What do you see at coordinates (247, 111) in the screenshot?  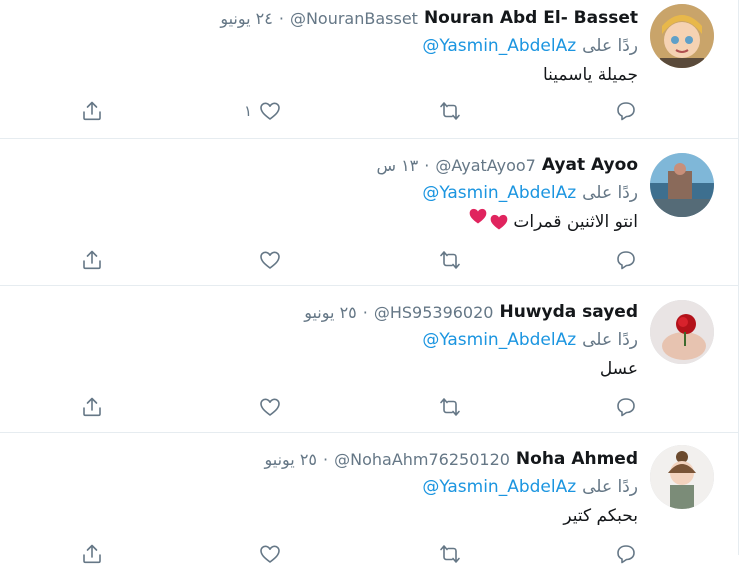 I see `like-count: ١` at bounding box center [247, 111].